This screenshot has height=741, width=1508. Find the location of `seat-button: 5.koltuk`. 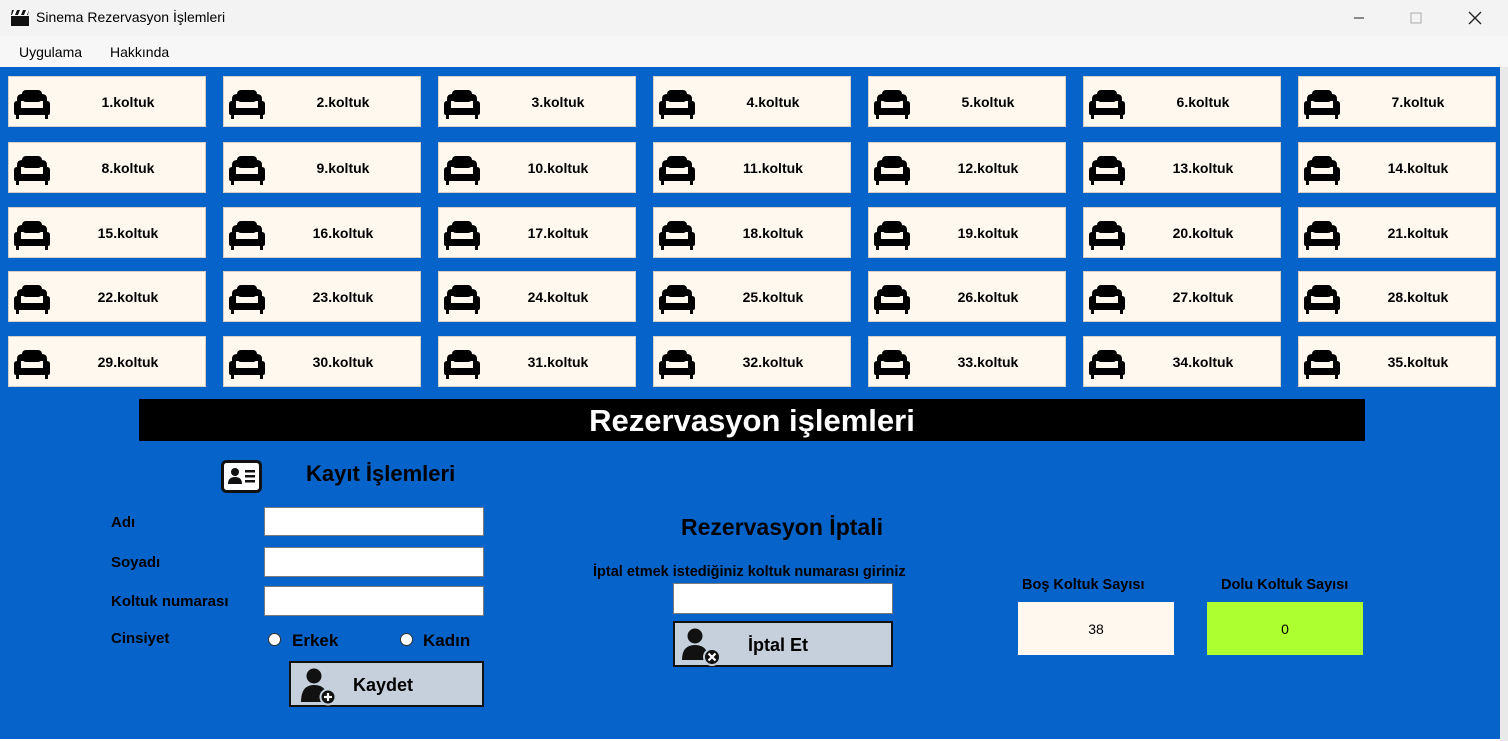

seat-button: 5.koltuk is located at coordinates (967, 101).